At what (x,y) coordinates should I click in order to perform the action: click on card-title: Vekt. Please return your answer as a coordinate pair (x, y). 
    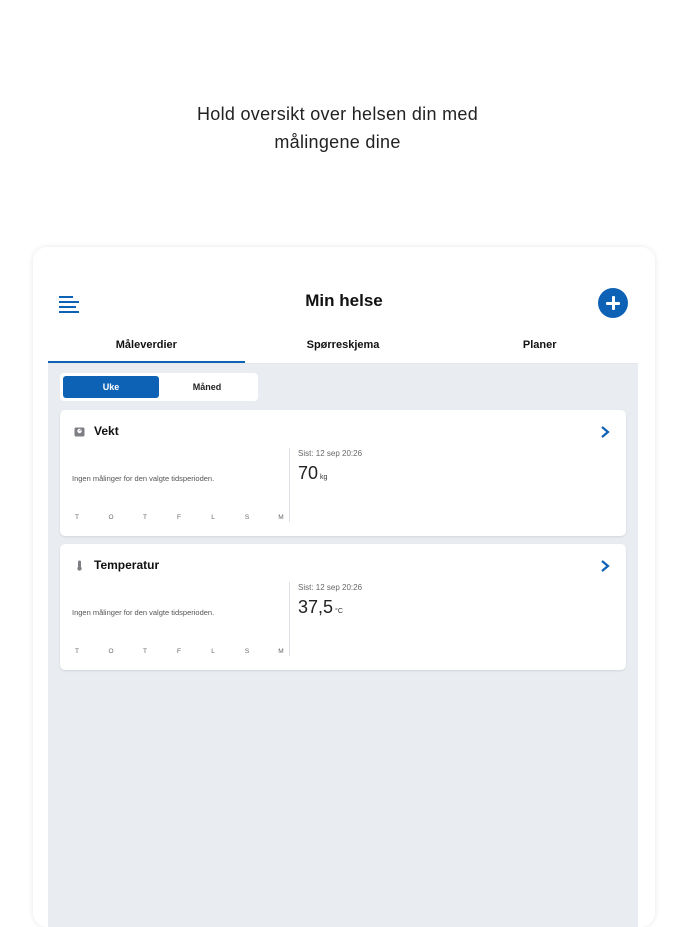
    Looking at the image, I should click on (106, 431).